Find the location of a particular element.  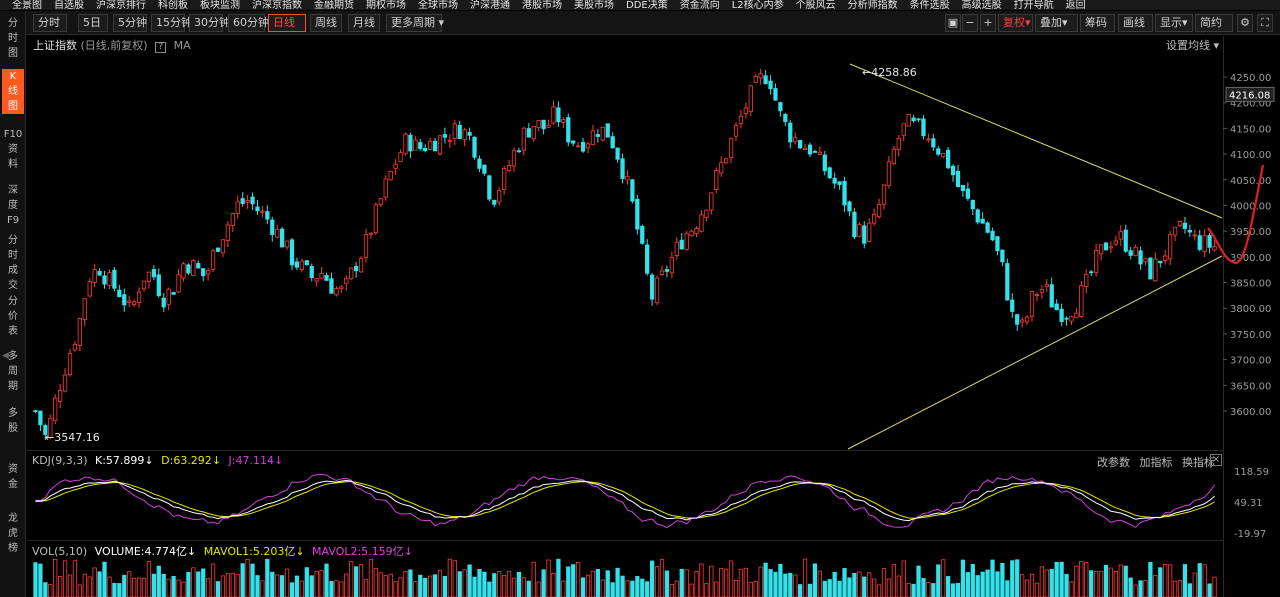

price-tick-label: 3800.00 is located at coordinates (1250, 309).